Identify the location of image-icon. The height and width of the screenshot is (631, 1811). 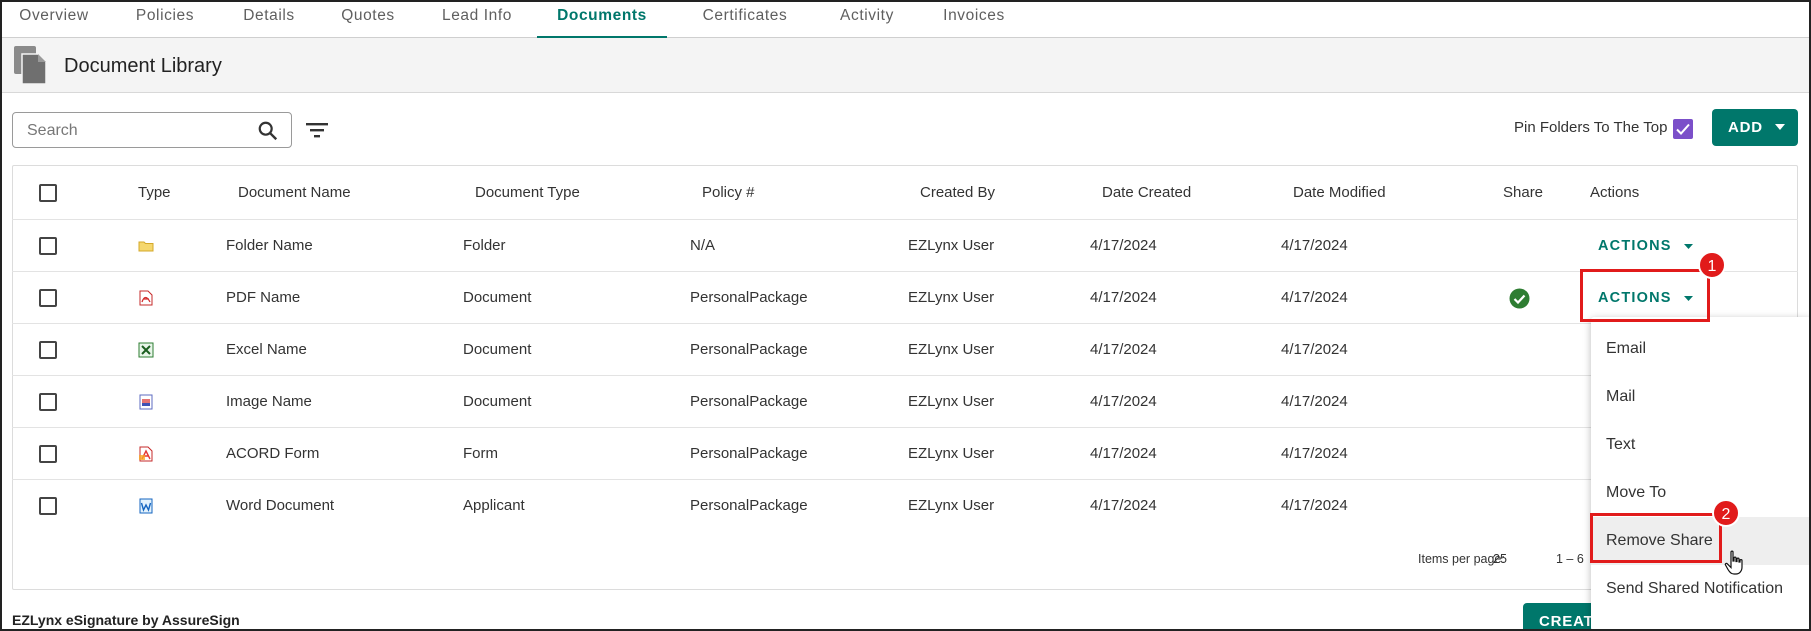
(146, 402).